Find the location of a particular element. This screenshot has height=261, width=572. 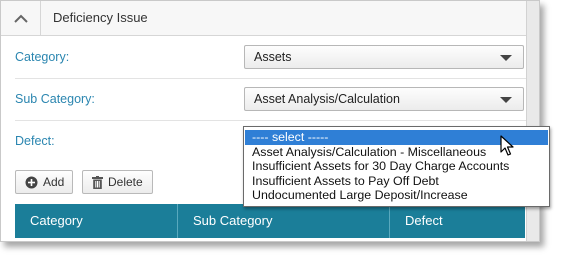

category-select: Assets is located at coordinates (384, 57).